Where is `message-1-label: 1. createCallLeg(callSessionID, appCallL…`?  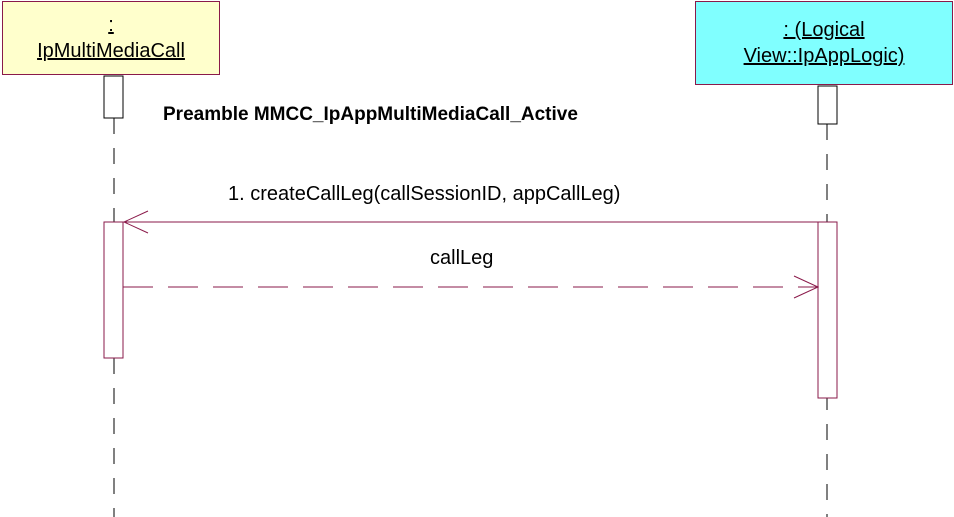
message-1-label: 1. createCallLeg(callSessionID, appCallL… is located at coordinates (424, 194).